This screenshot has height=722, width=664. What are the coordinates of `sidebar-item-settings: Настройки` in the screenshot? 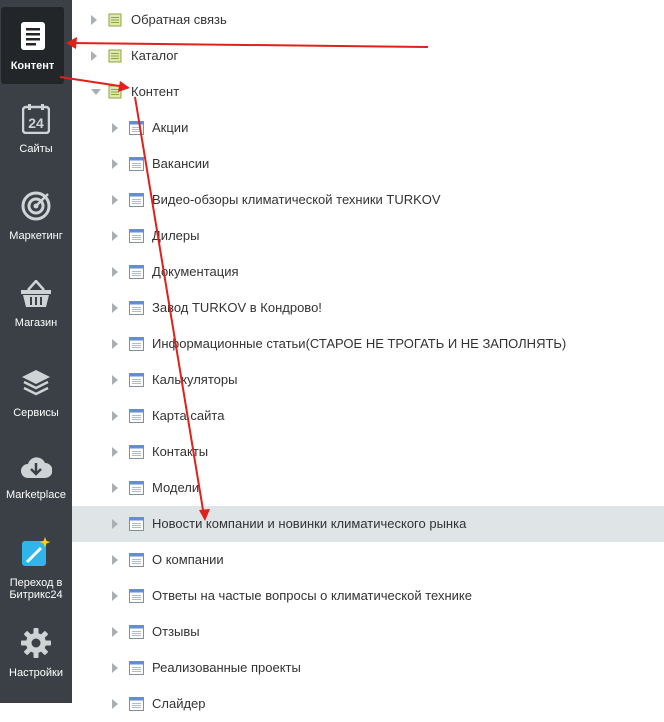 It's located at (36, 653).